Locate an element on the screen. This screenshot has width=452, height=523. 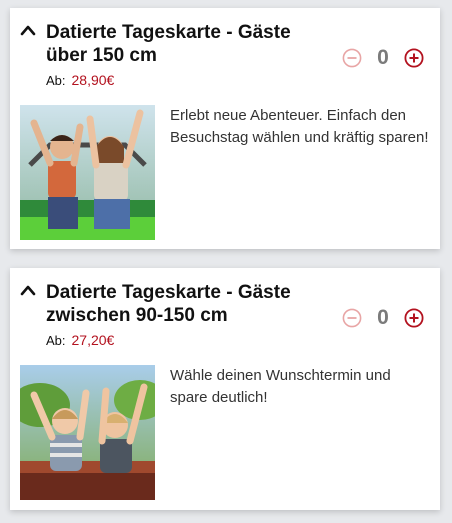
rollercoaster-kids-photo is located at coordinates (87, 432).